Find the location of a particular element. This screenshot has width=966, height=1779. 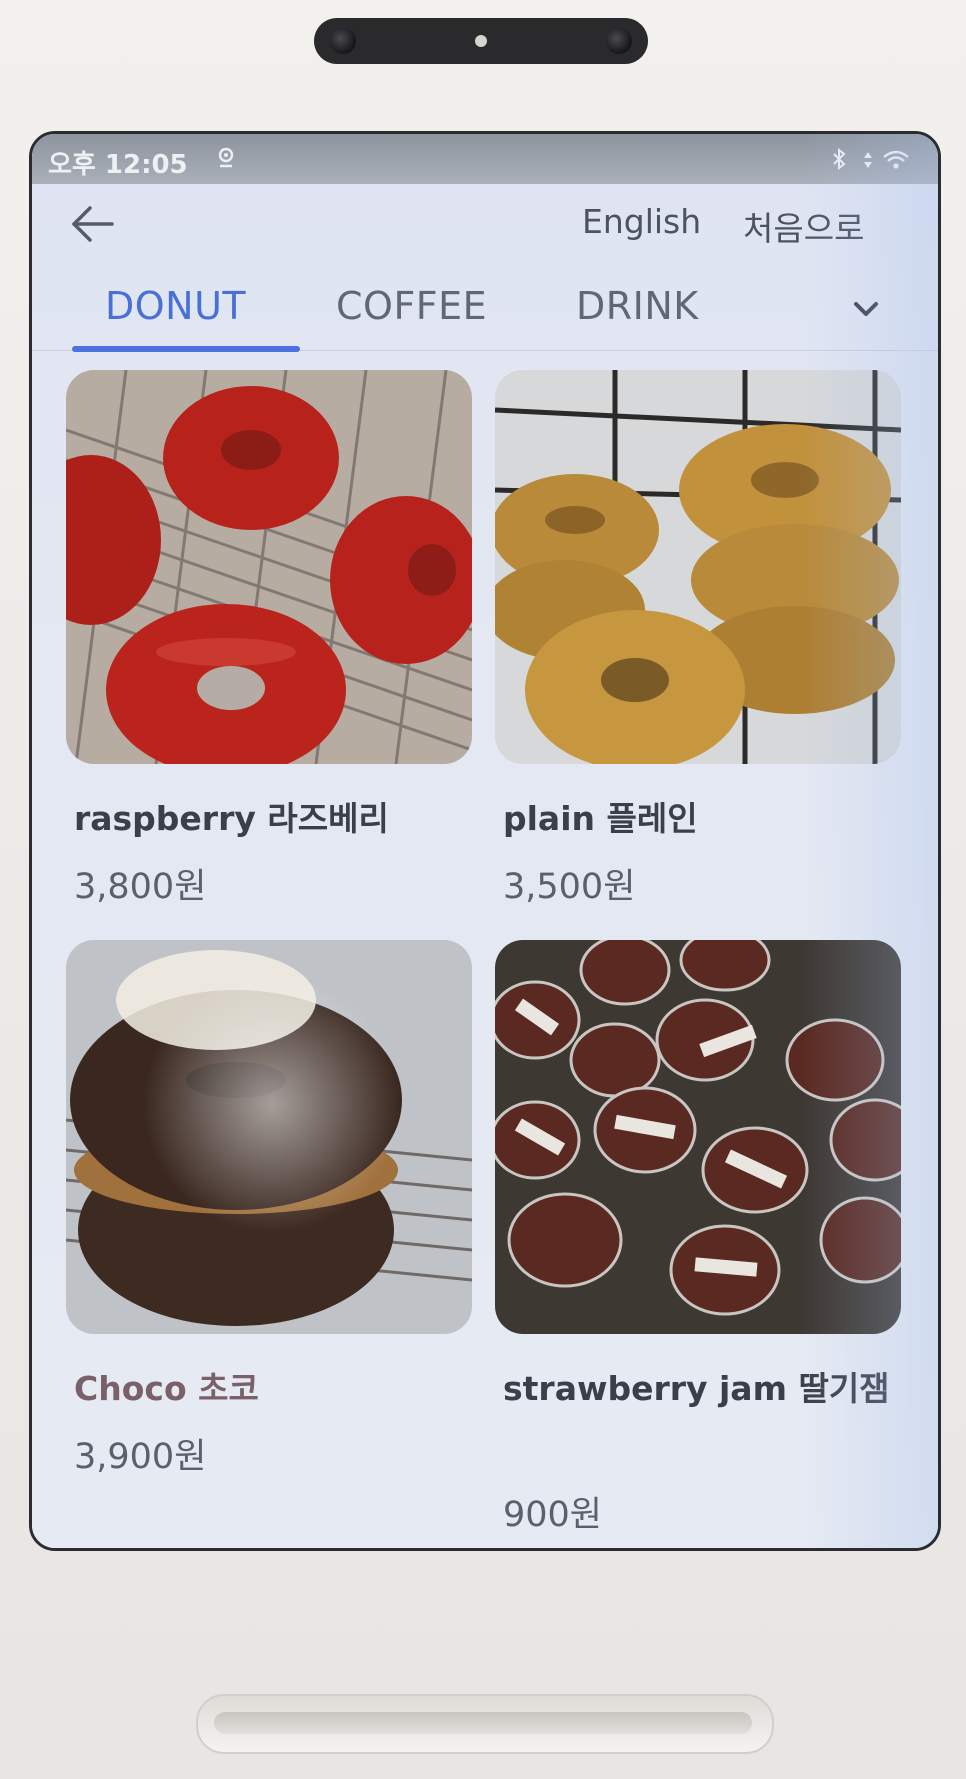

product-card-raspberry: raspberry 라즈베리 3,800원 is located at coordinates (269, 638).